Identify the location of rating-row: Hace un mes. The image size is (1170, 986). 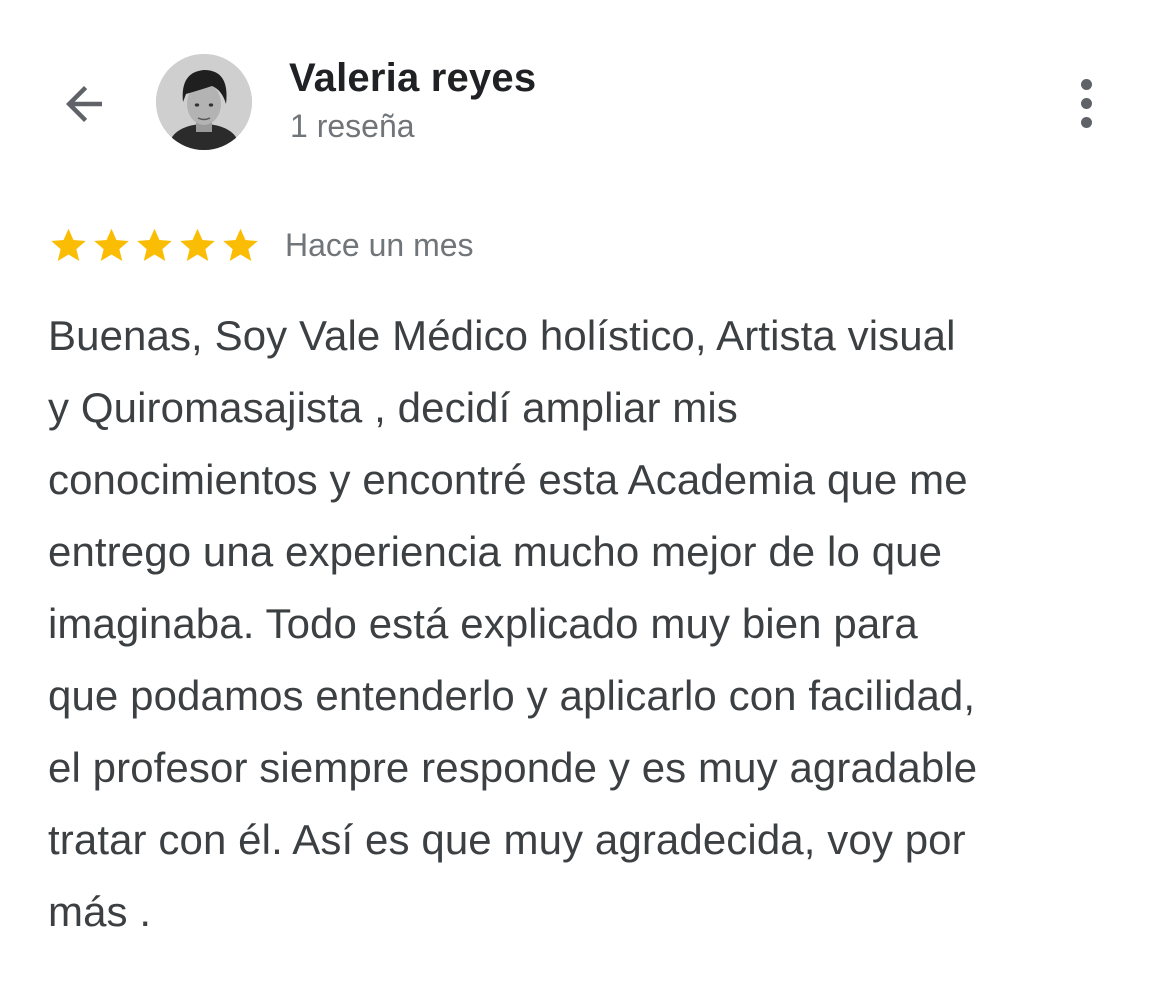
(261, 245).